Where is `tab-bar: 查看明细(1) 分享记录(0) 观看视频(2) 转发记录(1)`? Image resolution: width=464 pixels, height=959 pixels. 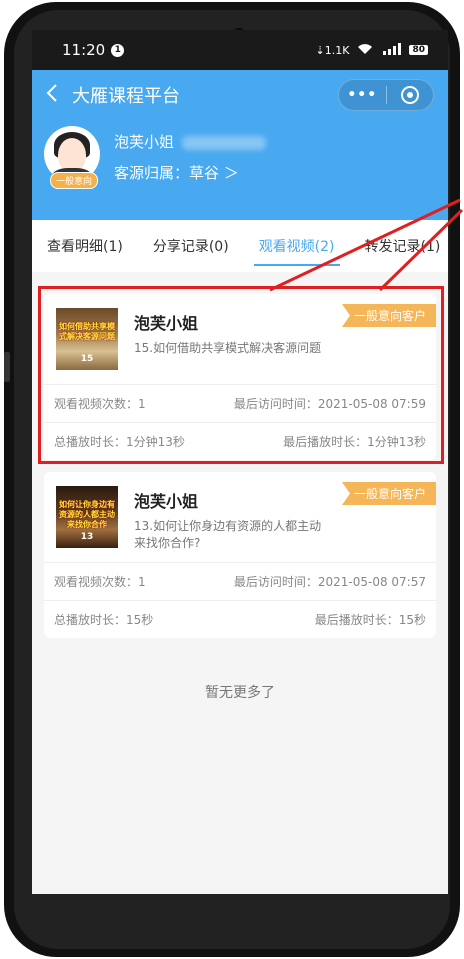
tab-bar: 查看明细(1) 分享记录(0) 观看视频(2) 转发记录(1) is located at coordinates (240, 246).